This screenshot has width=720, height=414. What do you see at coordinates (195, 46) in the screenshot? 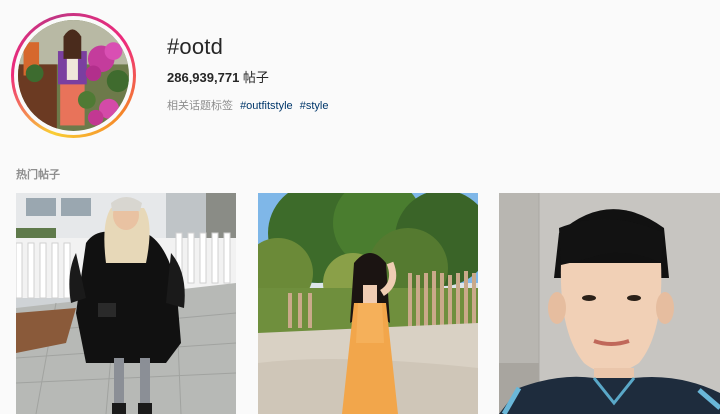
I see `hashtag-title: #ootd` at bounding box center [195, 46].